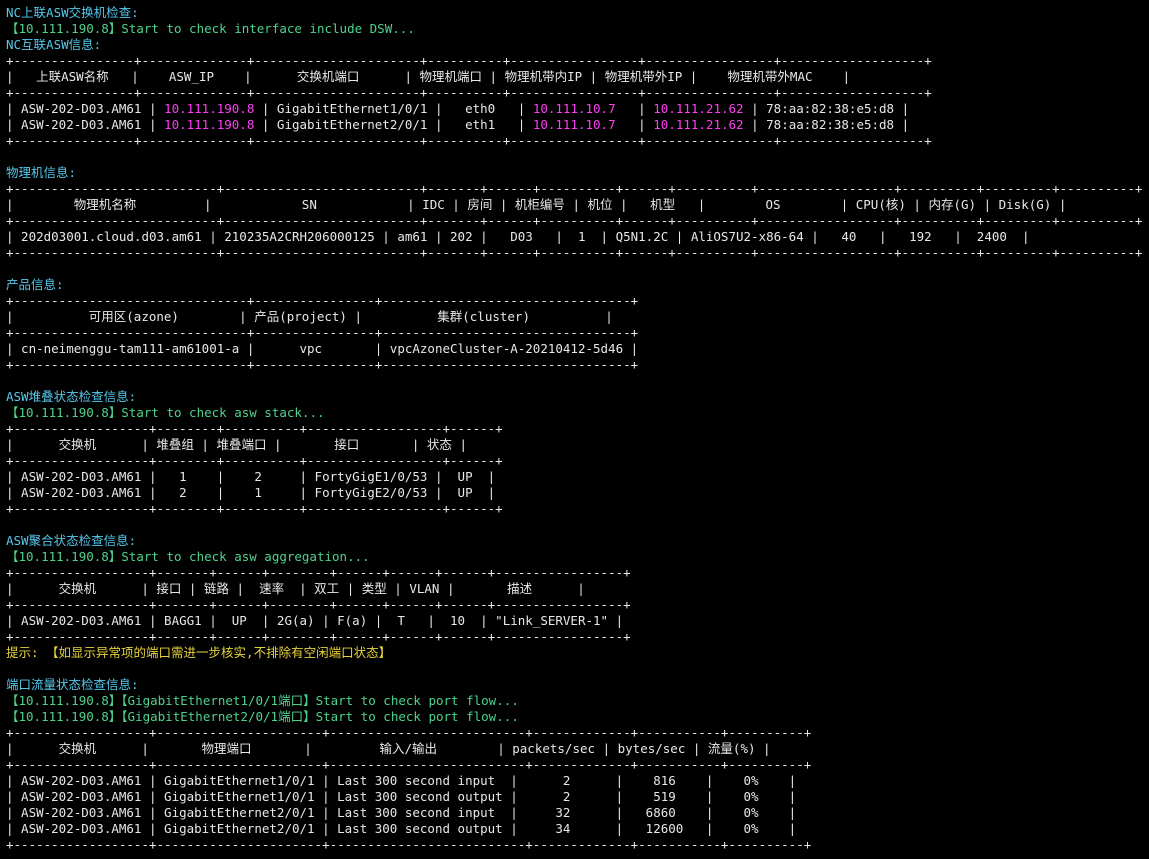 This screenshot has width=1149, height=859. Describe the element at coordinates (577, 685) in the screenshot. I see `terminal-line-43: 端口流量状态检查信息:` at that location.